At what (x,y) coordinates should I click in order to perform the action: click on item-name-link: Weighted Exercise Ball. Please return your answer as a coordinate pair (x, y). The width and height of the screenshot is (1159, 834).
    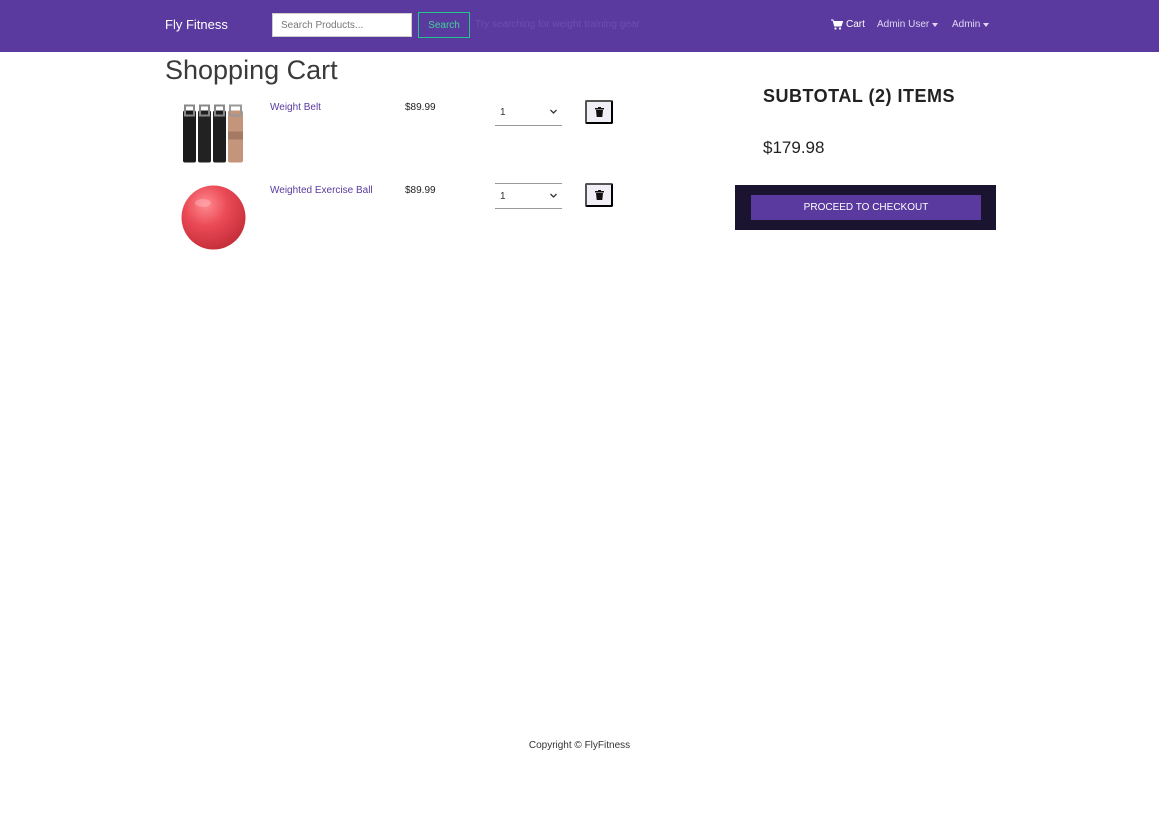
    Looking at the image, I should click on (321, 190).